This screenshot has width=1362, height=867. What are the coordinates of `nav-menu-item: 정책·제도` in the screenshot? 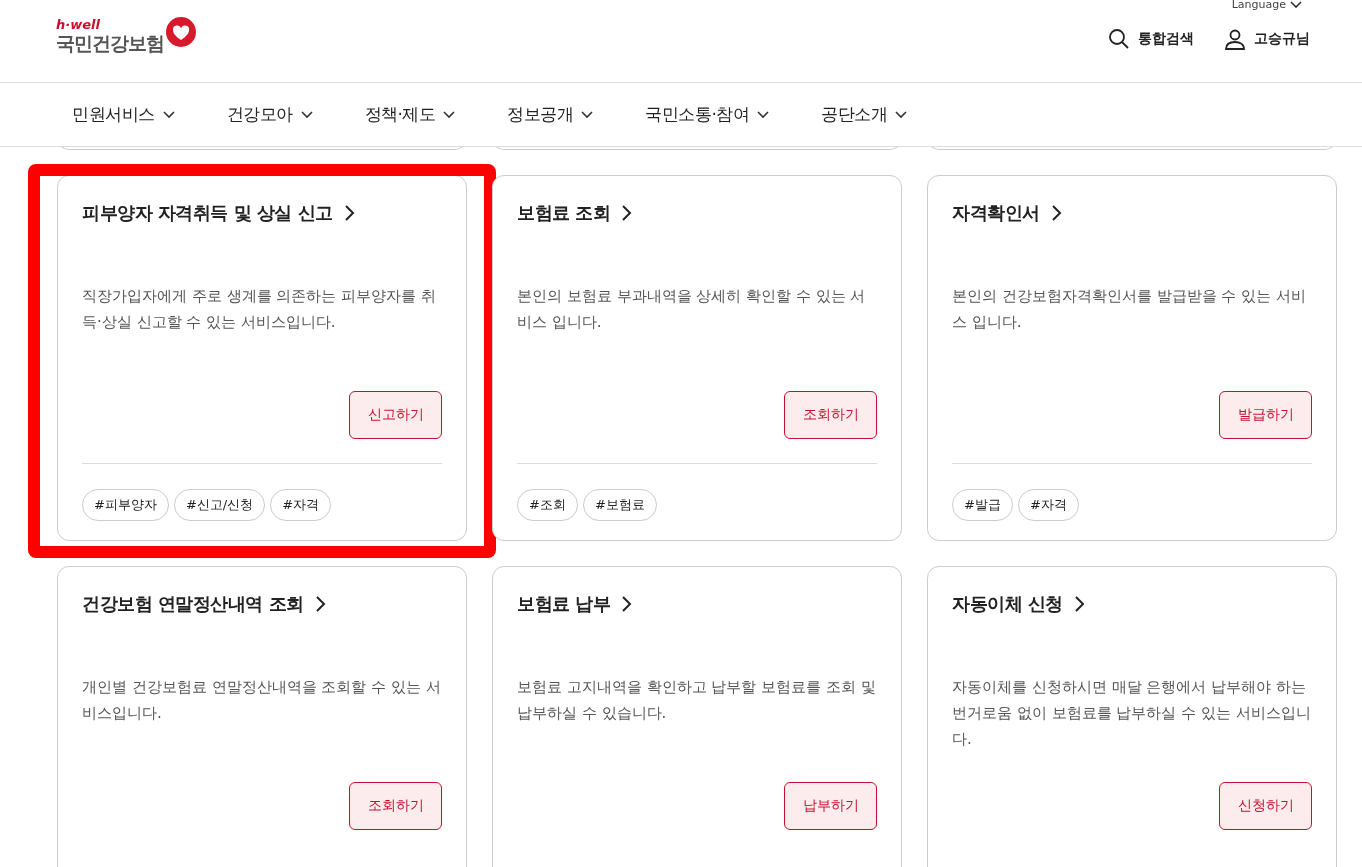 It's located at (410, 114).